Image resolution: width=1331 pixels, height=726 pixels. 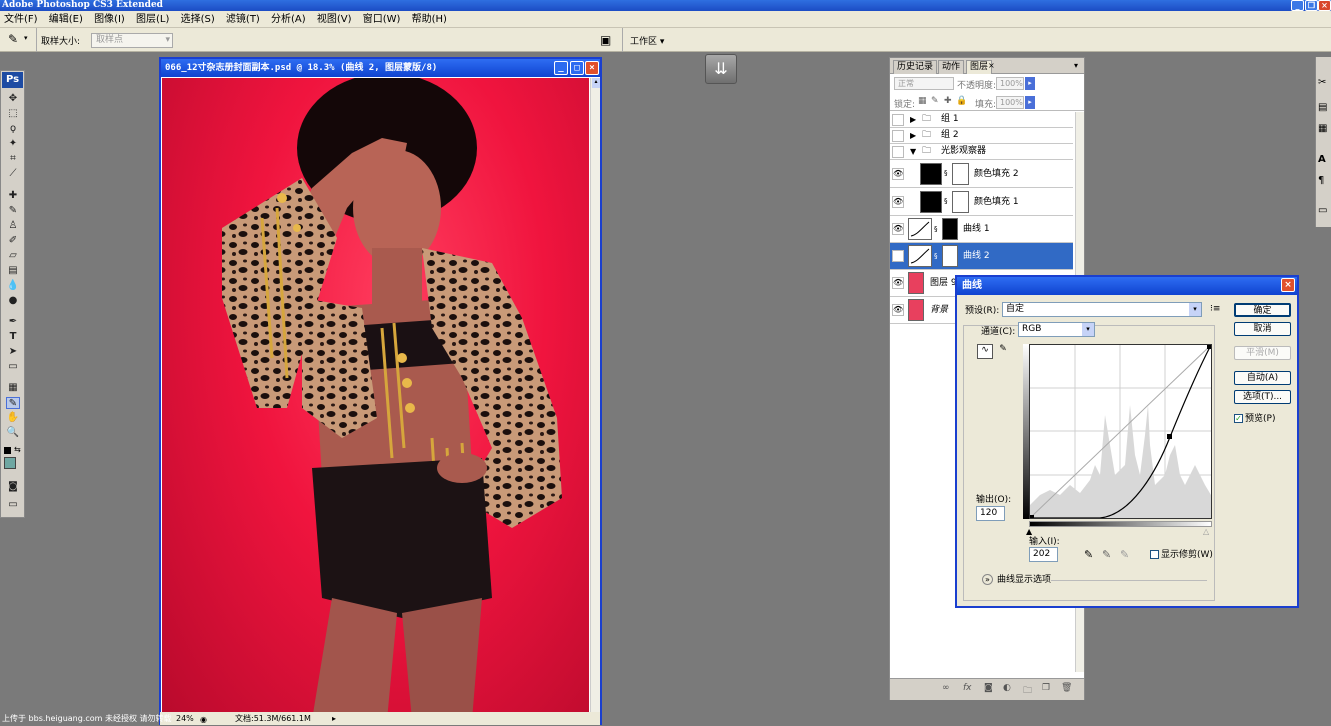 What do you see at coordinates (17, 449) in the screenshot?
I see `swap-colors-icon: ⇆` at bounding box center [17, 449].